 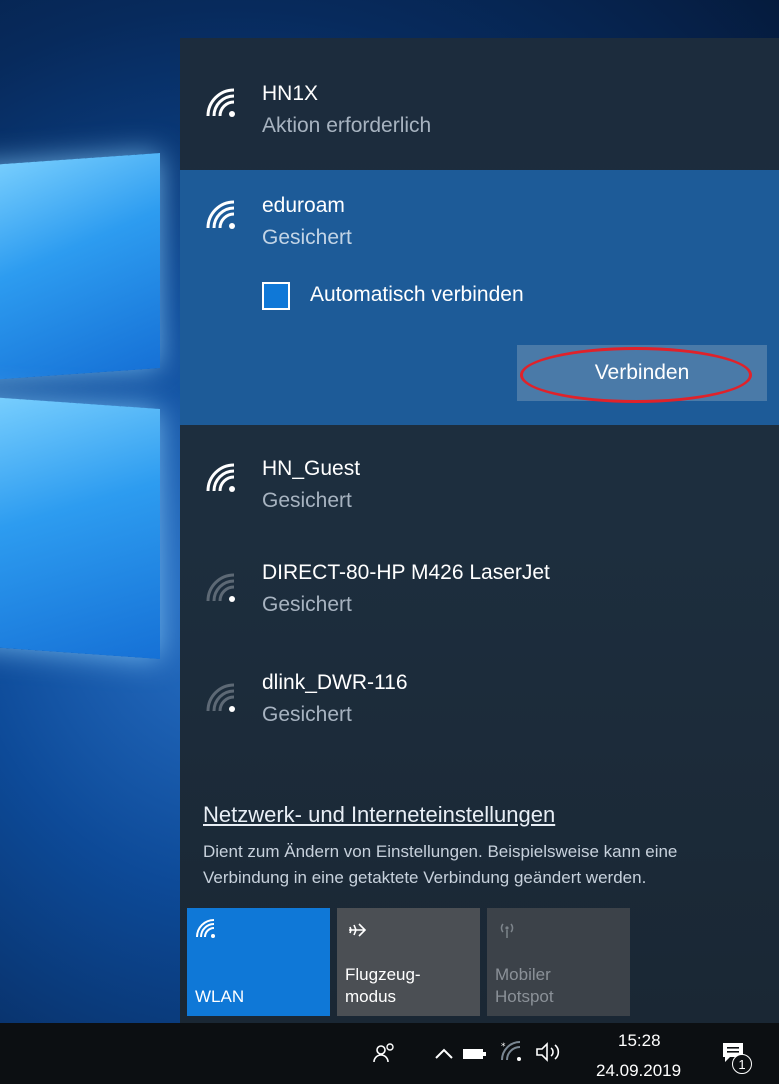 What do you see at coordinates (550, 1052) in the screenshot?
I see `volume-icon` at bounding box center [550, 1052].